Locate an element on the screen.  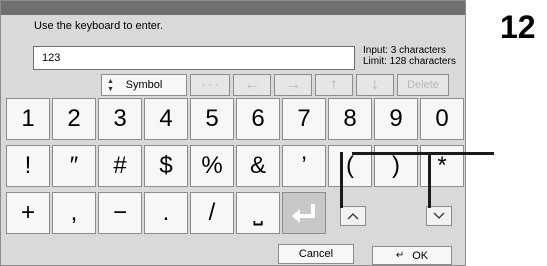
prompt-text: Use the keyboard to enter. is located at coordinates (99, 26).